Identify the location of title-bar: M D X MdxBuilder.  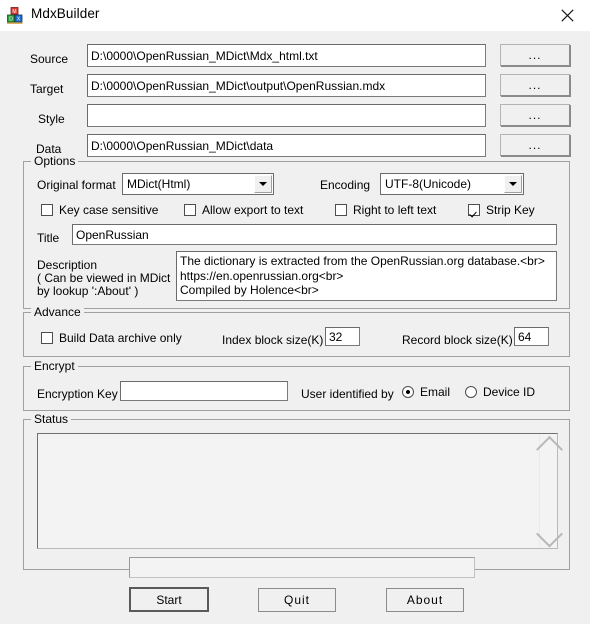
(295, 16).